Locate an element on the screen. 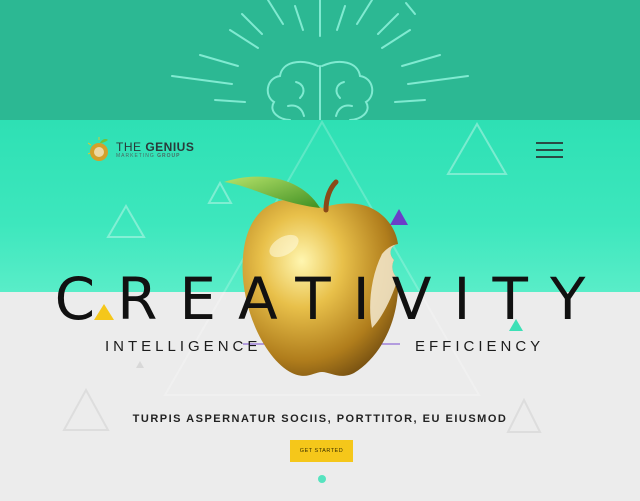 Image resolution: width=640 pixels, height=501 pixels. hero-headline: CREATIVITY is located at coordinates (331, 299).